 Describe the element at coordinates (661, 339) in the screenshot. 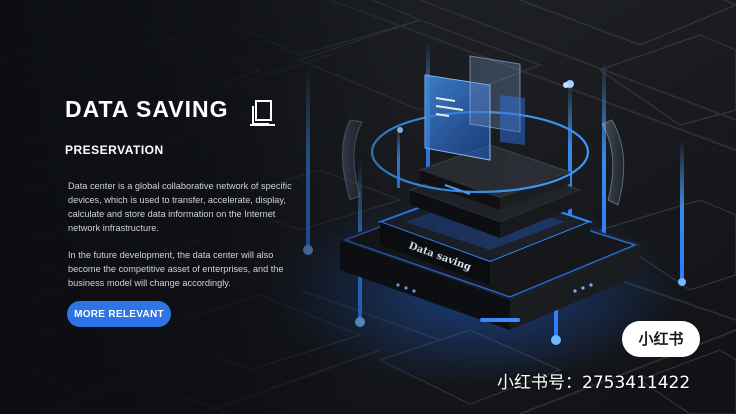

I see `brand-badge: 小红书` at that location.